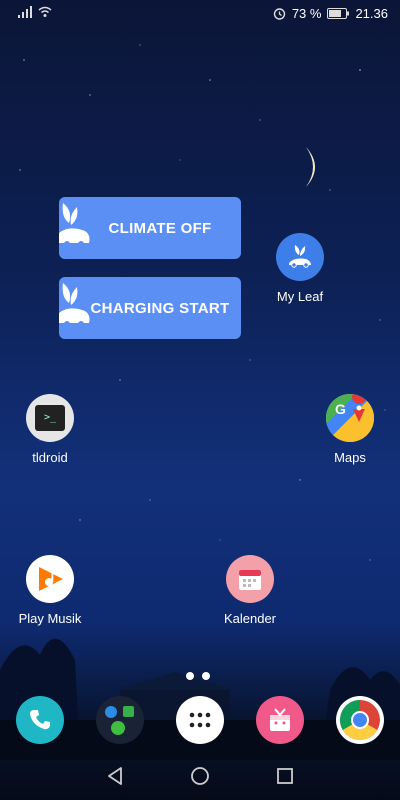 This screenshot has height=800, width=400. What do you see at coordinates (160, 228) in the screenshot?
I see `climate-off-label: CLIMATE OFF` at bounding box center [160, 228].